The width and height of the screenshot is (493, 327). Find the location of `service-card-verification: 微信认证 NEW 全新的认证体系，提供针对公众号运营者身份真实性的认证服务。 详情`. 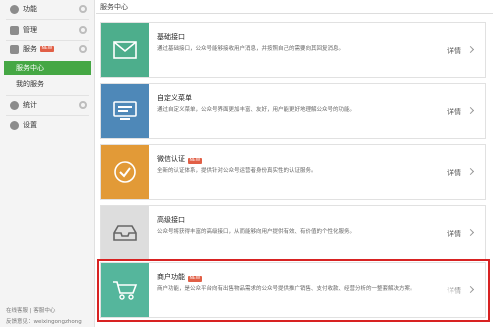

service-card-verification: 微信认证 NEW 全新的认证体系，提供针对公众号运营者身份真实性的认证服务。 详情 is located at coordinates (293, 172).